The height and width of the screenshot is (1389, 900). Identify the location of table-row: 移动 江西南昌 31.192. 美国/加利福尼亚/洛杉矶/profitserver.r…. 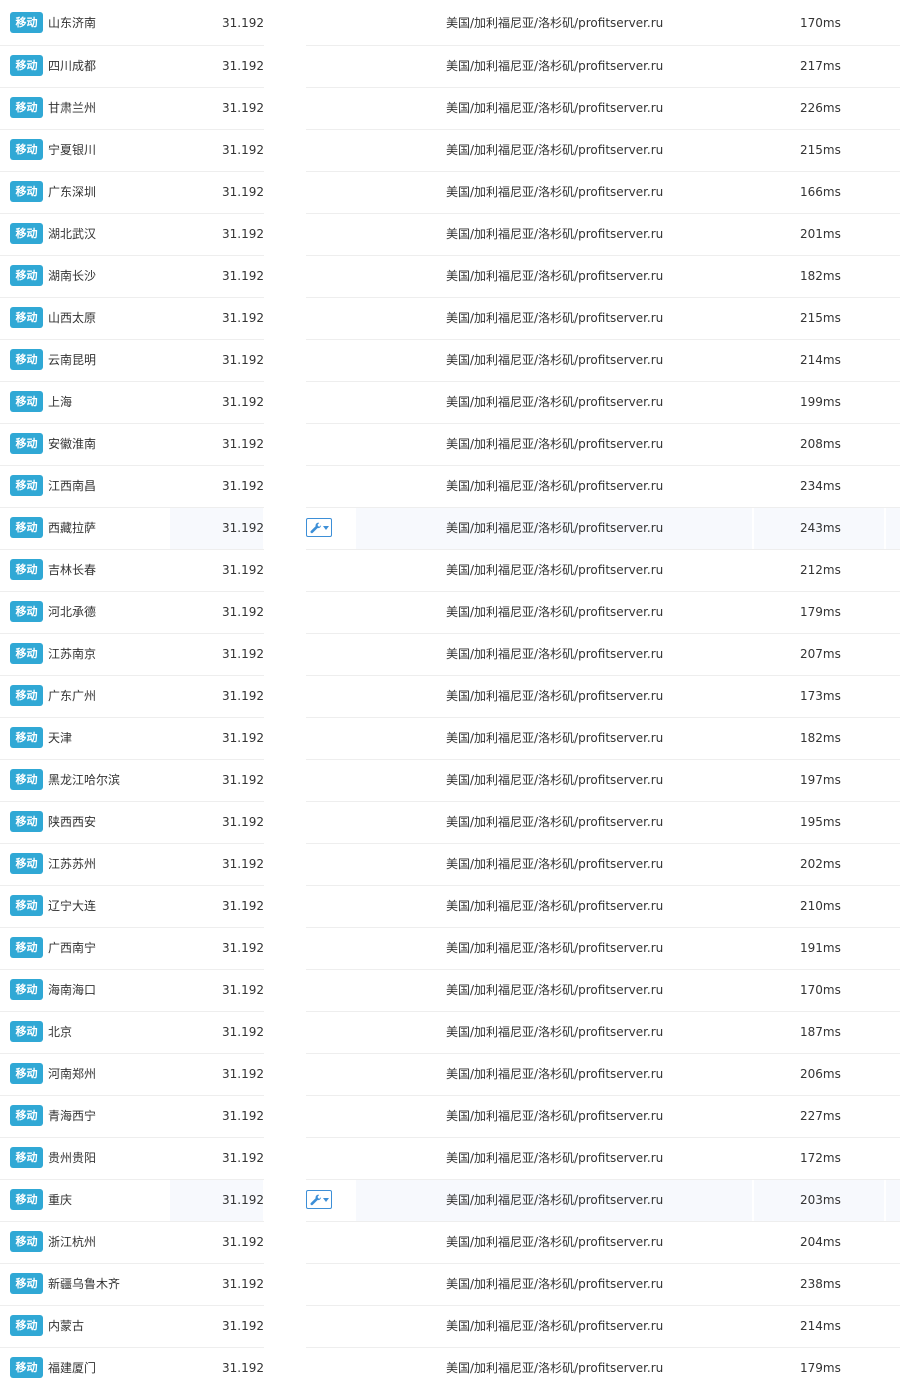
(450, 486).